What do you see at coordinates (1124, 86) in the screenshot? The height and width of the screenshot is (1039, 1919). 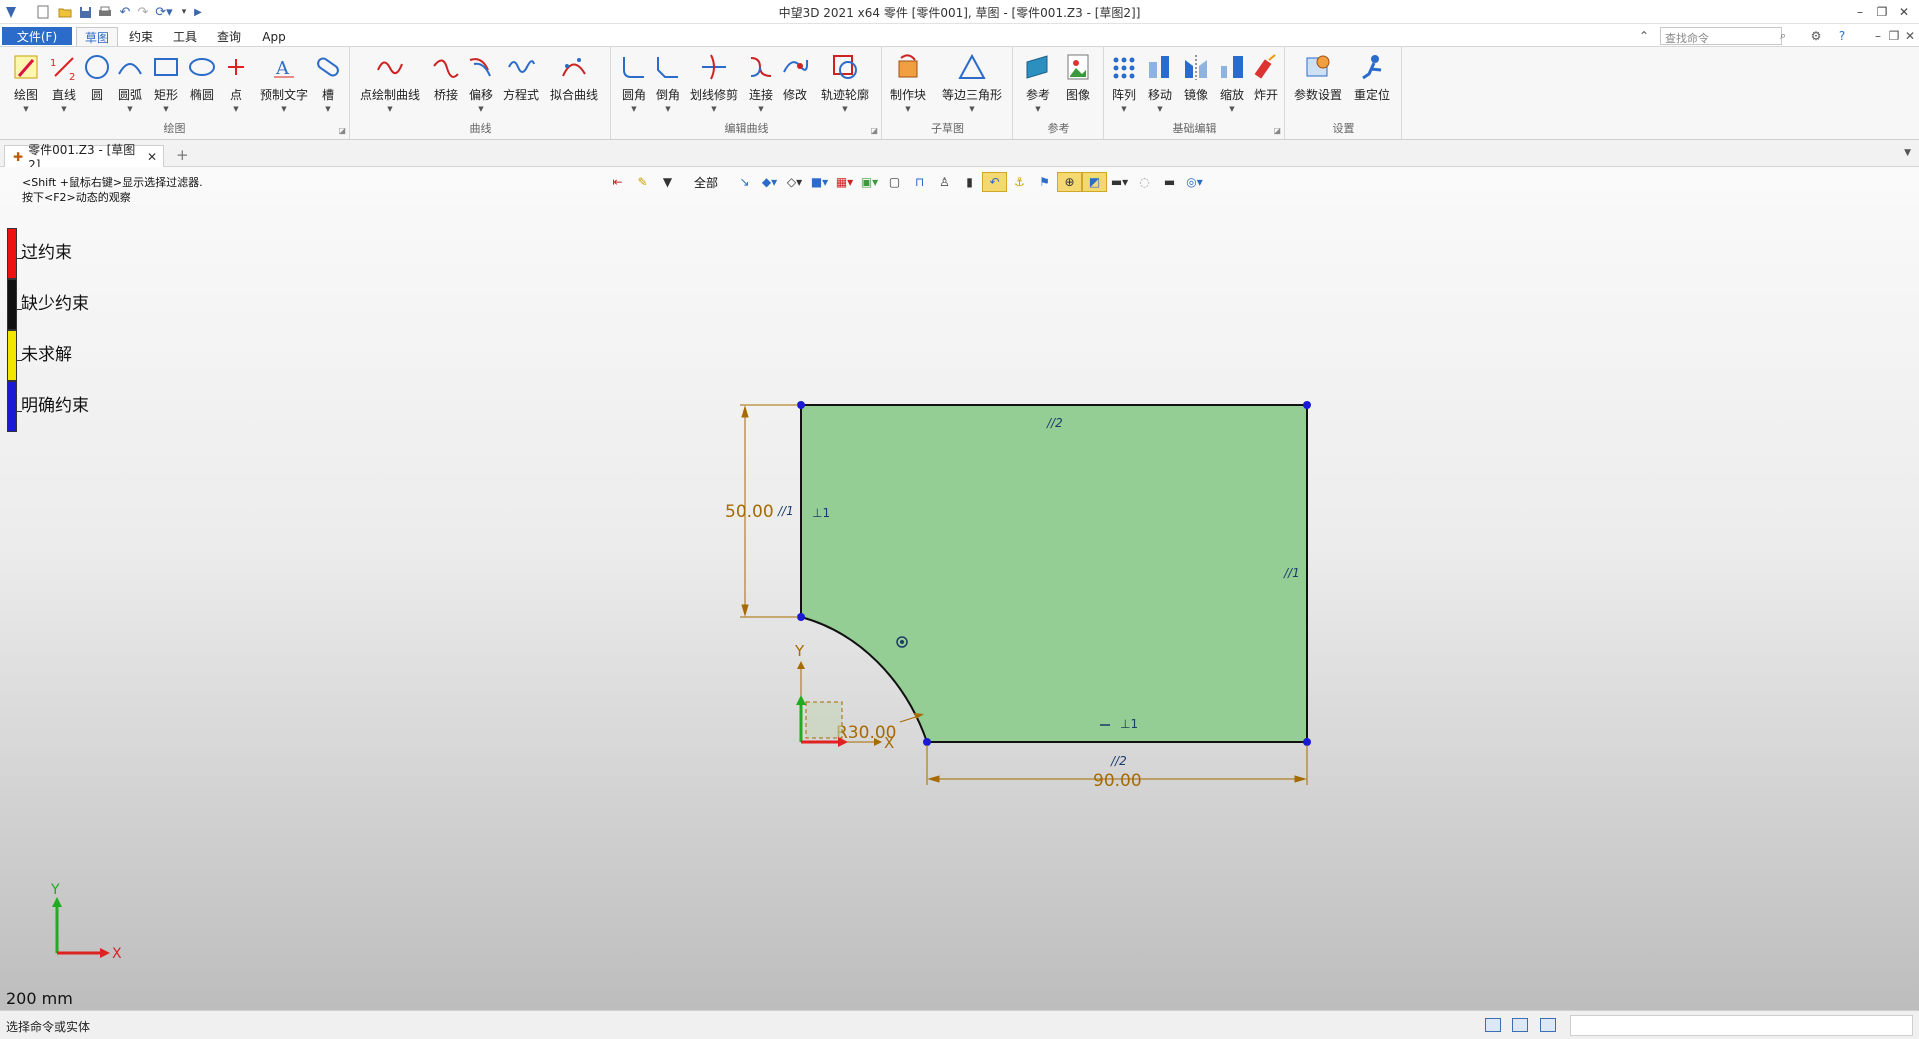 I see `array-button: 阵列 ▼` at bounding box center [1124, 86].